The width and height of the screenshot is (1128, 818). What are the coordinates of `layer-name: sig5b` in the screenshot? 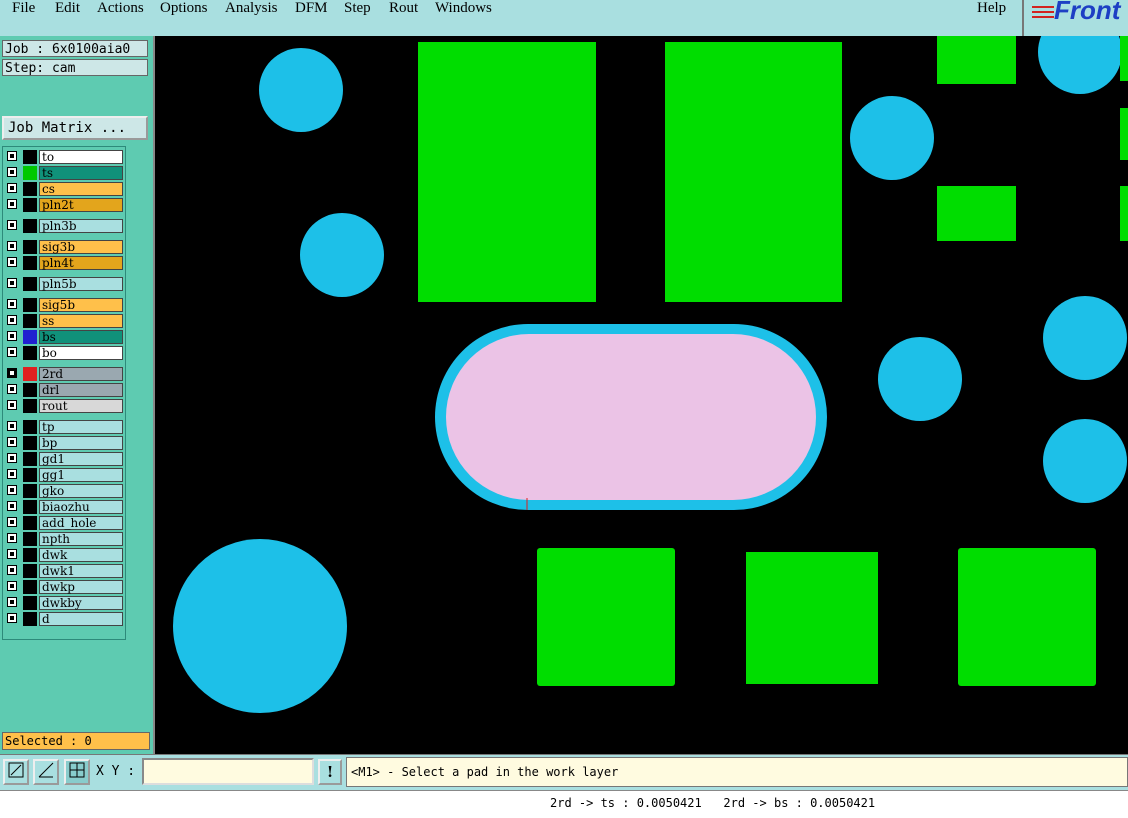 It's located at (81, 305).